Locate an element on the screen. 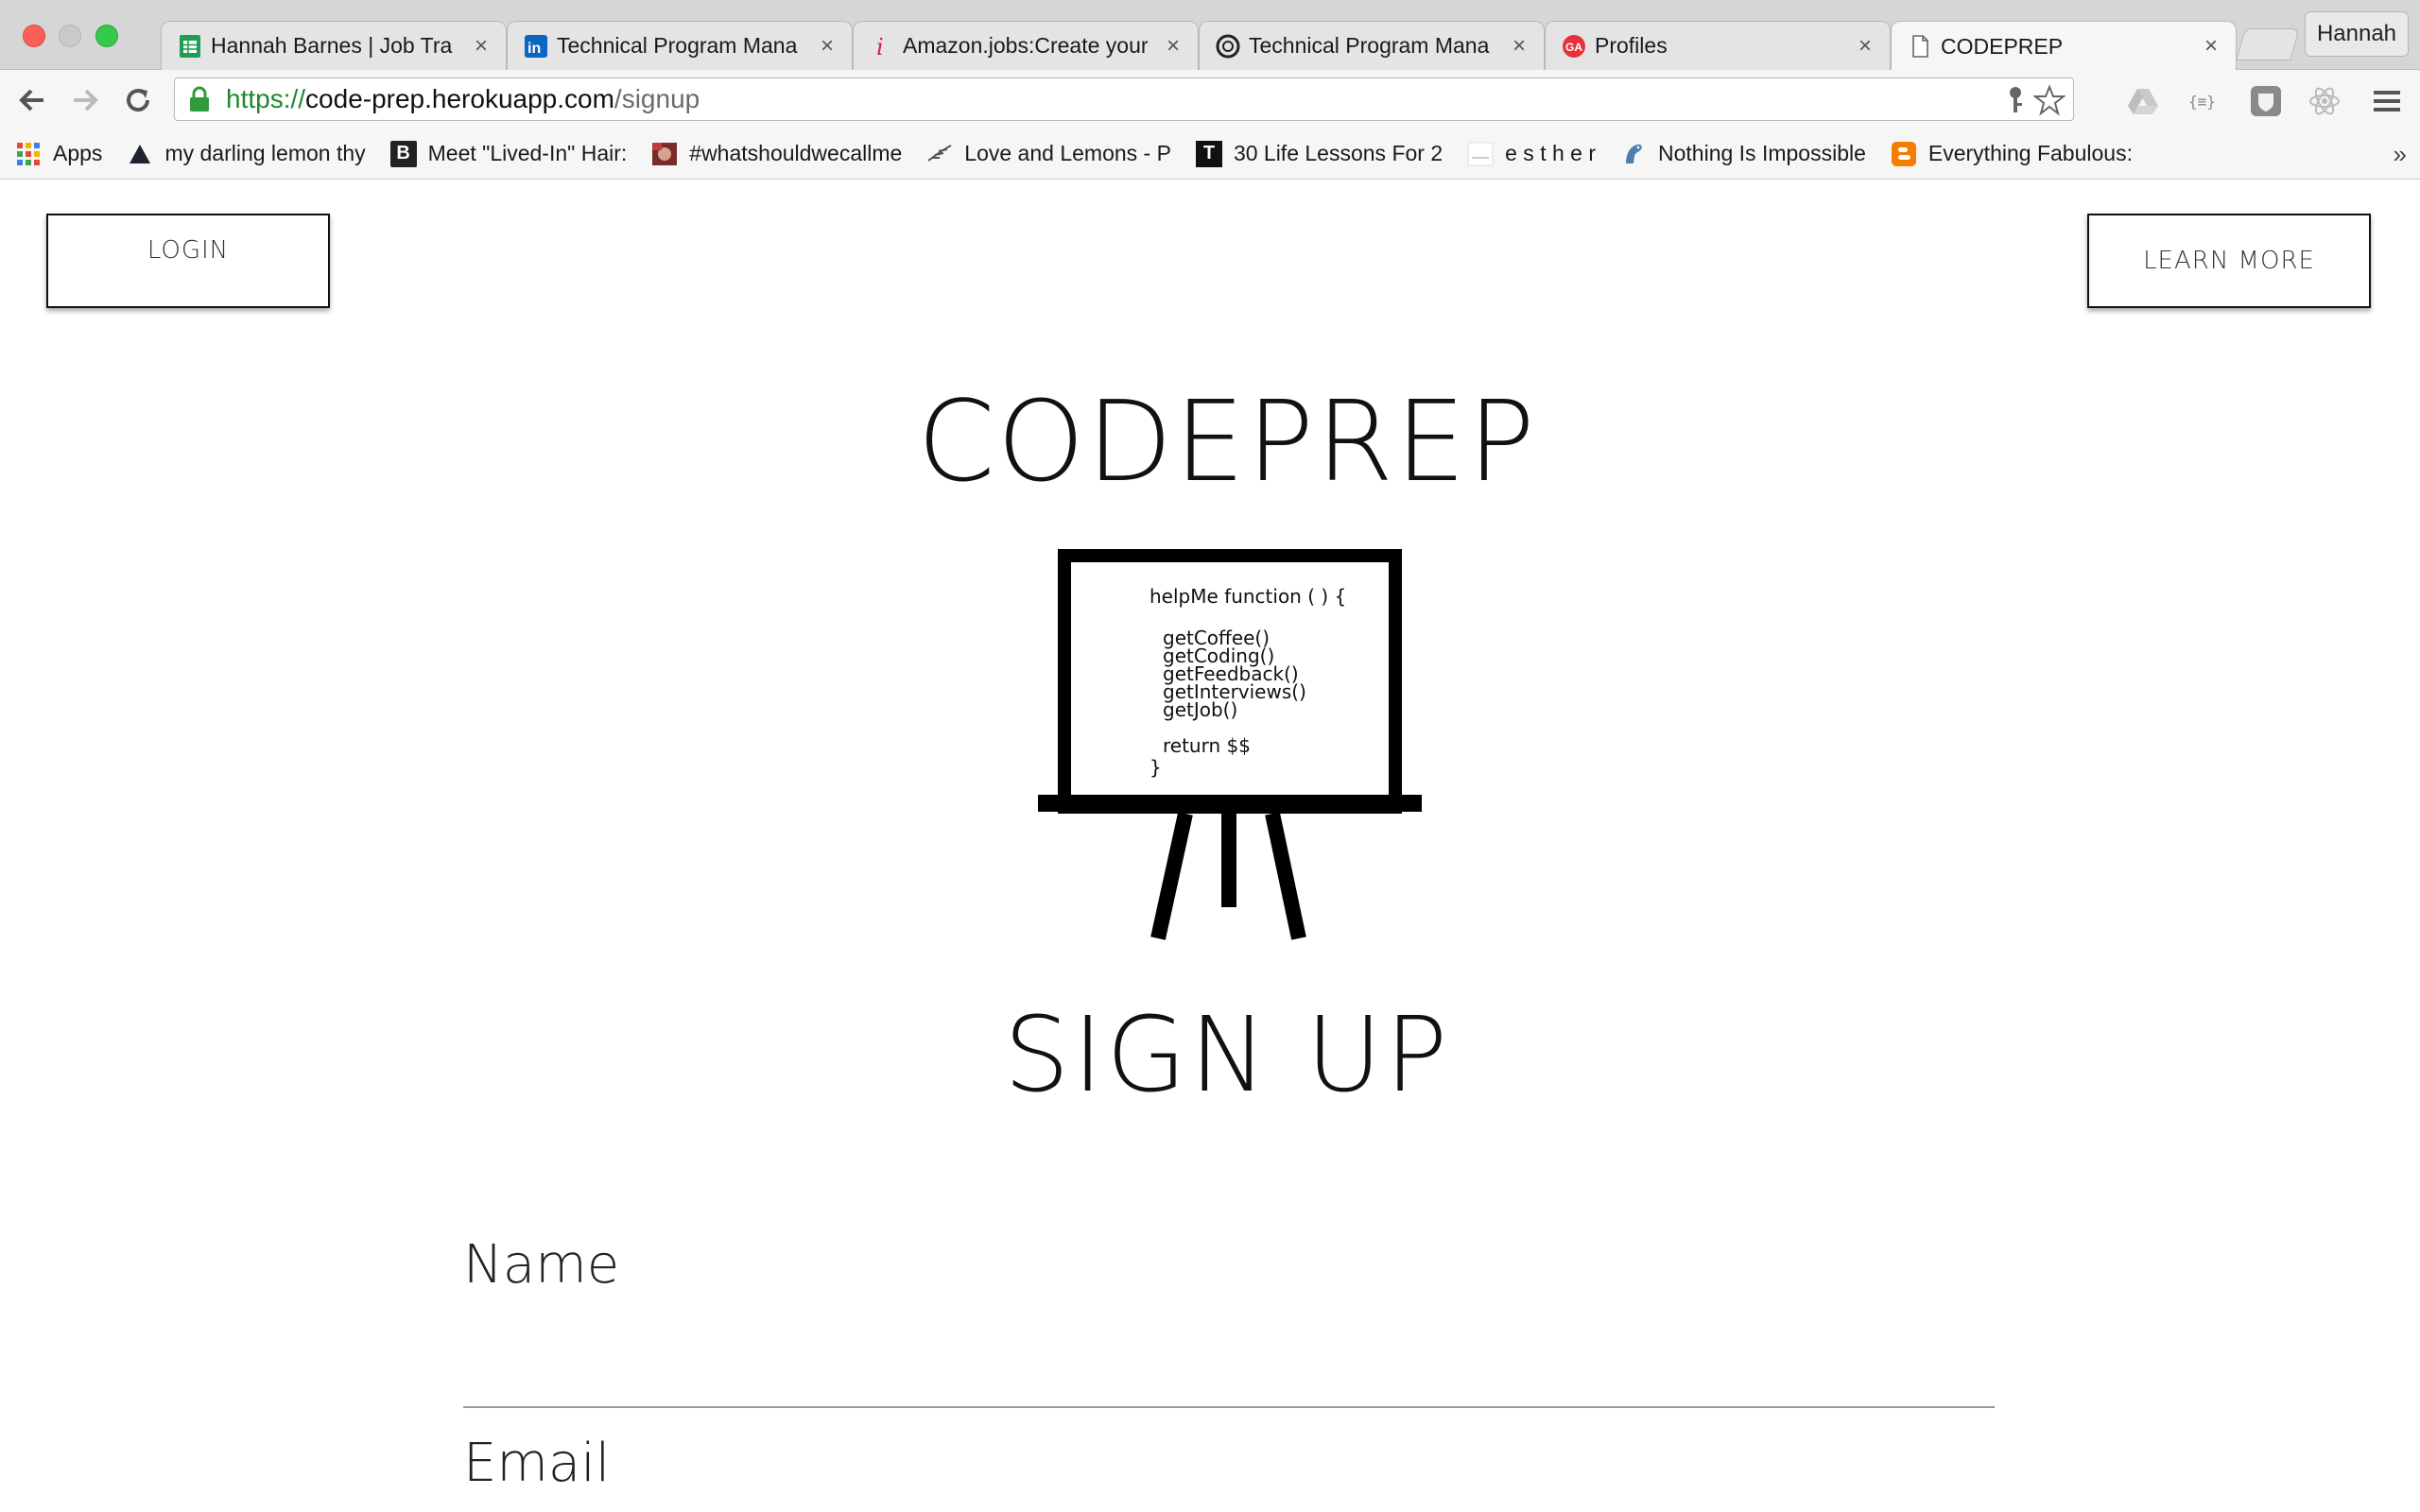 This screenshot has height=1512, width=2420. general-assembly-icon: GA is located at coordinates (1574, 46).